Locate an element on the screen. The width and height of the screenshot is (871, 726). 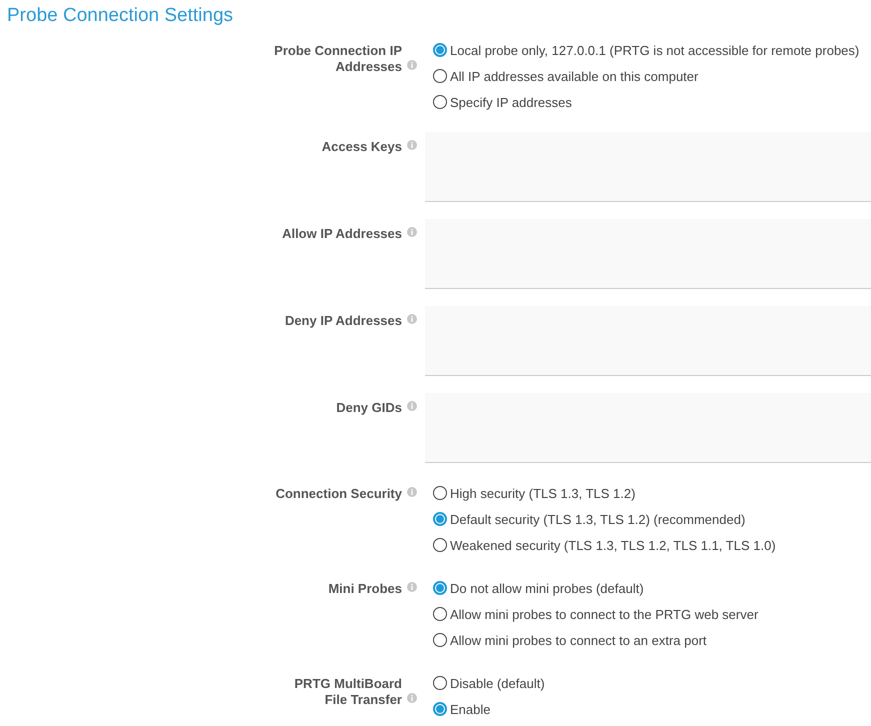
option-label: Disable (default) is located at coordinates (497, 683).